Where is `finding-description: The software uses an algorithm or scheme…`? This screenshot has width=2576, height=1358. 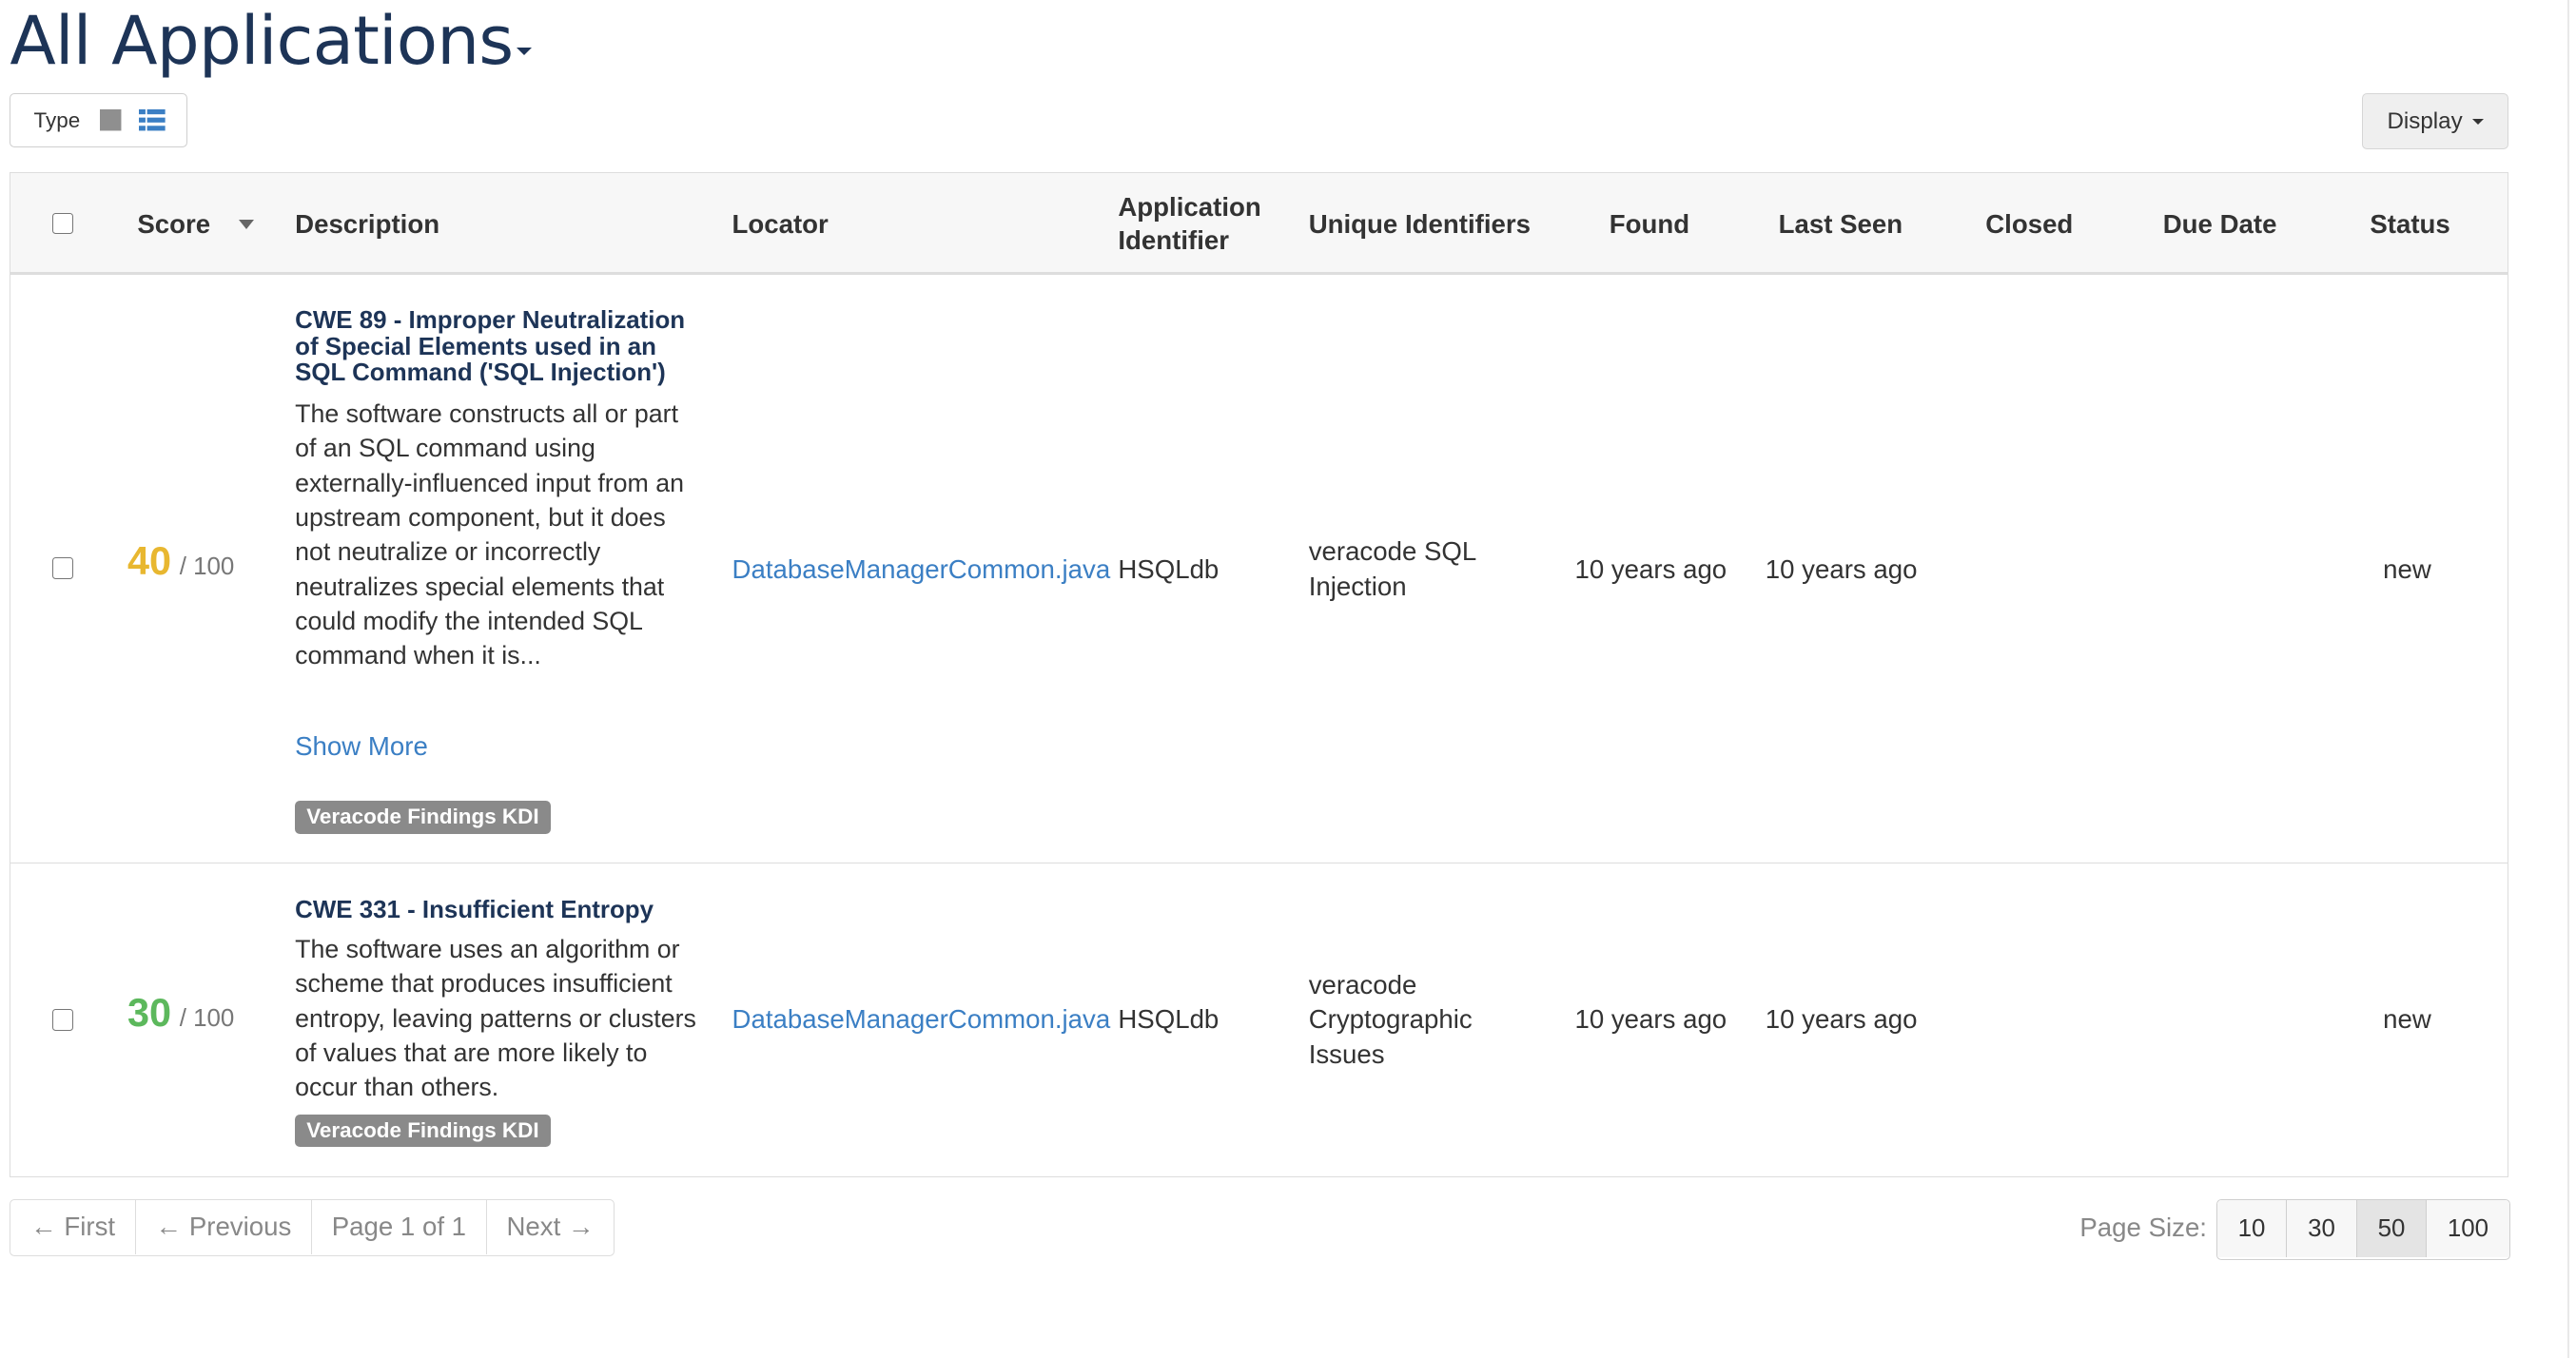 finding-description: The software uses an algorithm or scheme… is located at coordinates (495, 1018).